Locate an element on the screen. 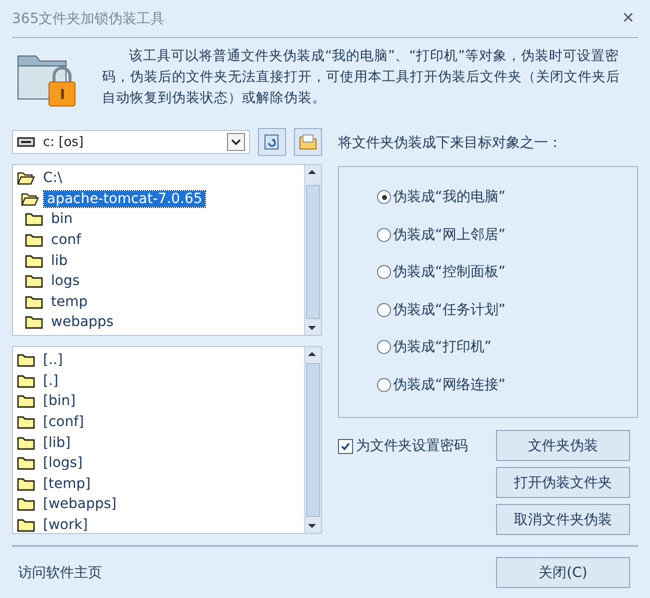  checkbox-icon is located at coordinates (345, 446).